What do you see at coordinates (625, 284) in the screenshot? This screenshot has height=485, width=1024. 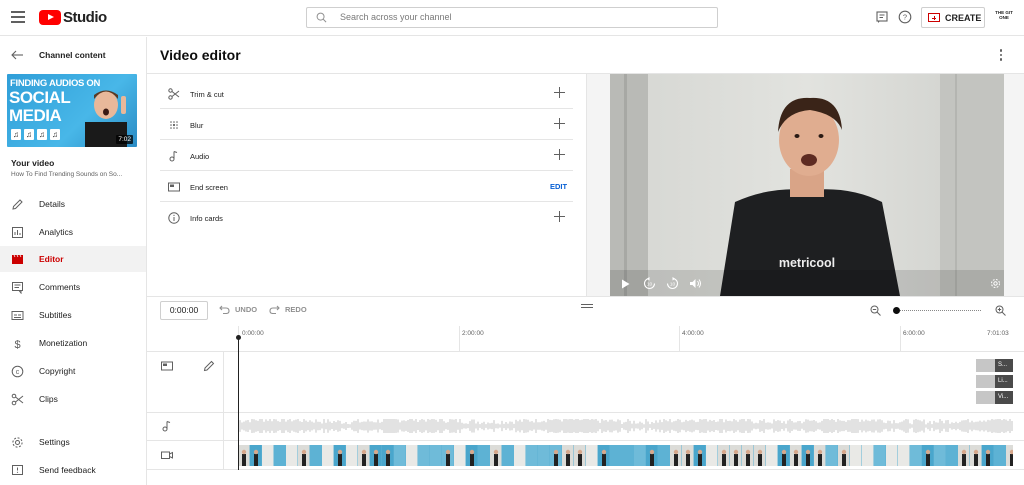 I see `play-icon` at bounding box center [625, 284].